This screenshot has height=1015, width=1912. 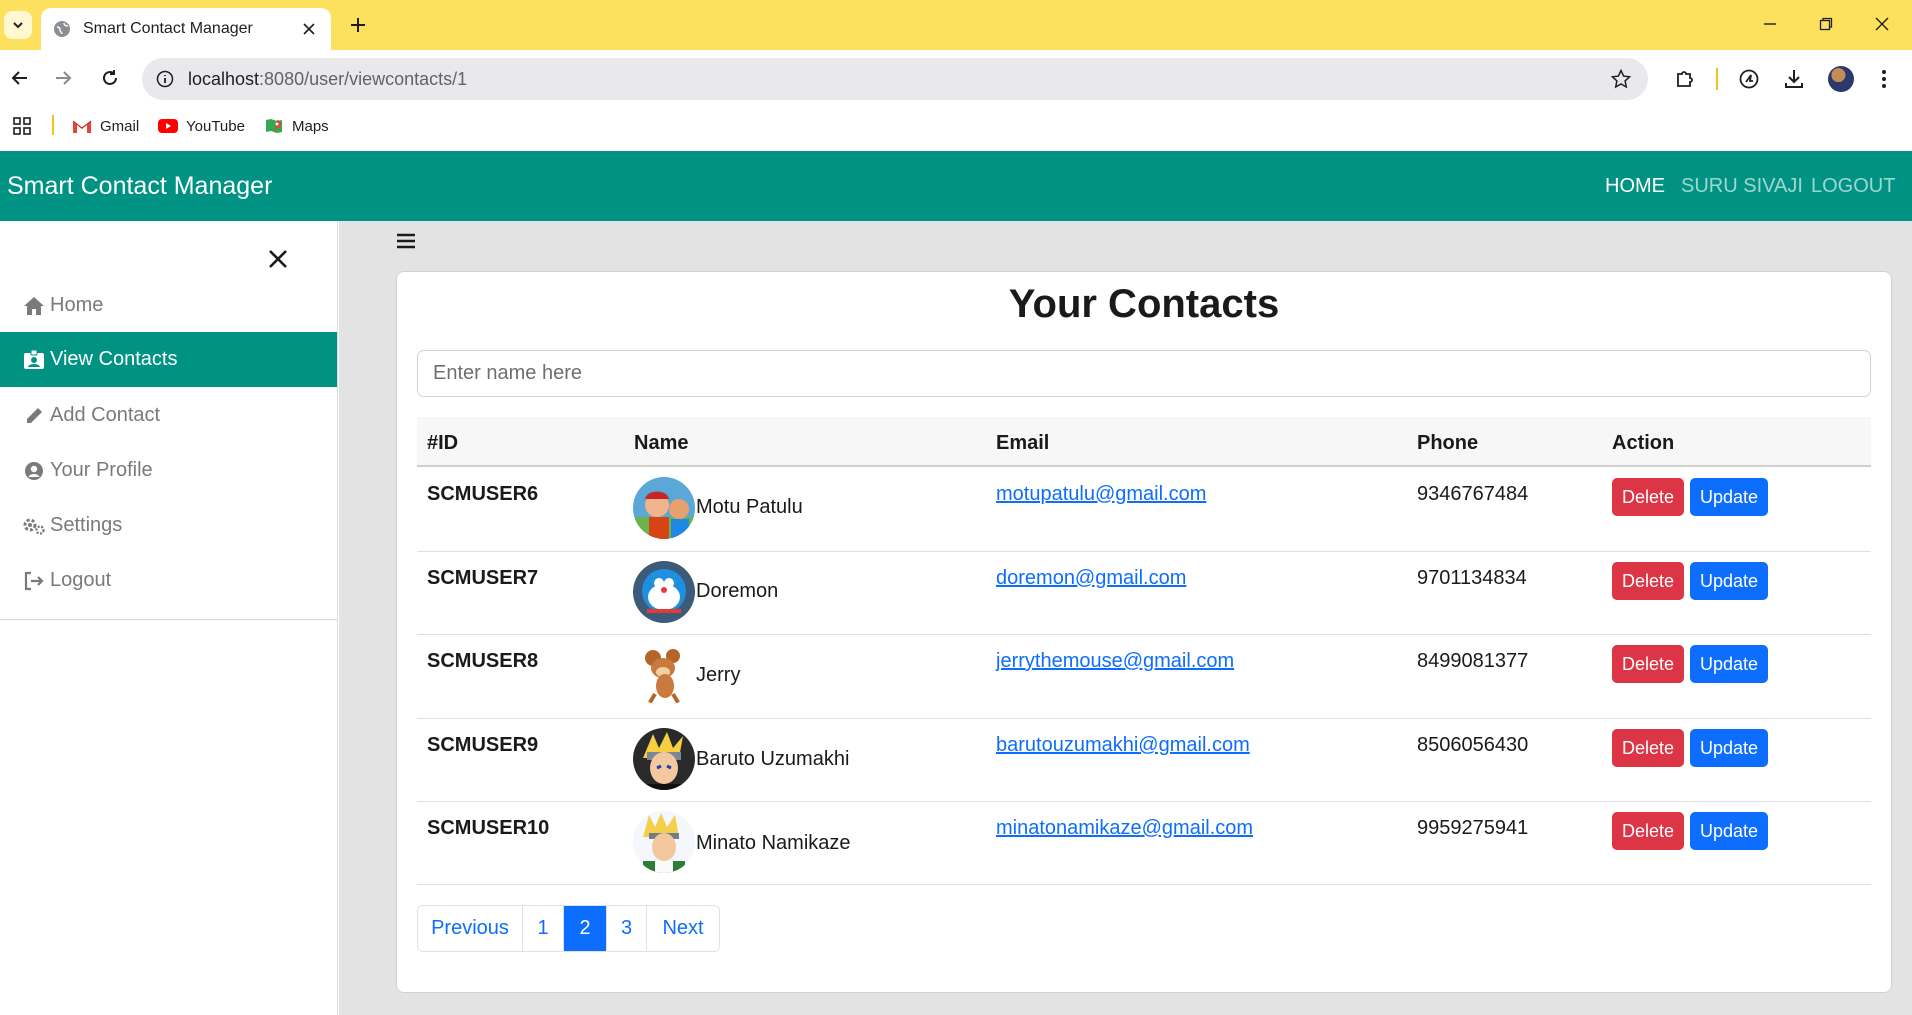 I want to click on new-tab-button, so click(x=358, y=25).